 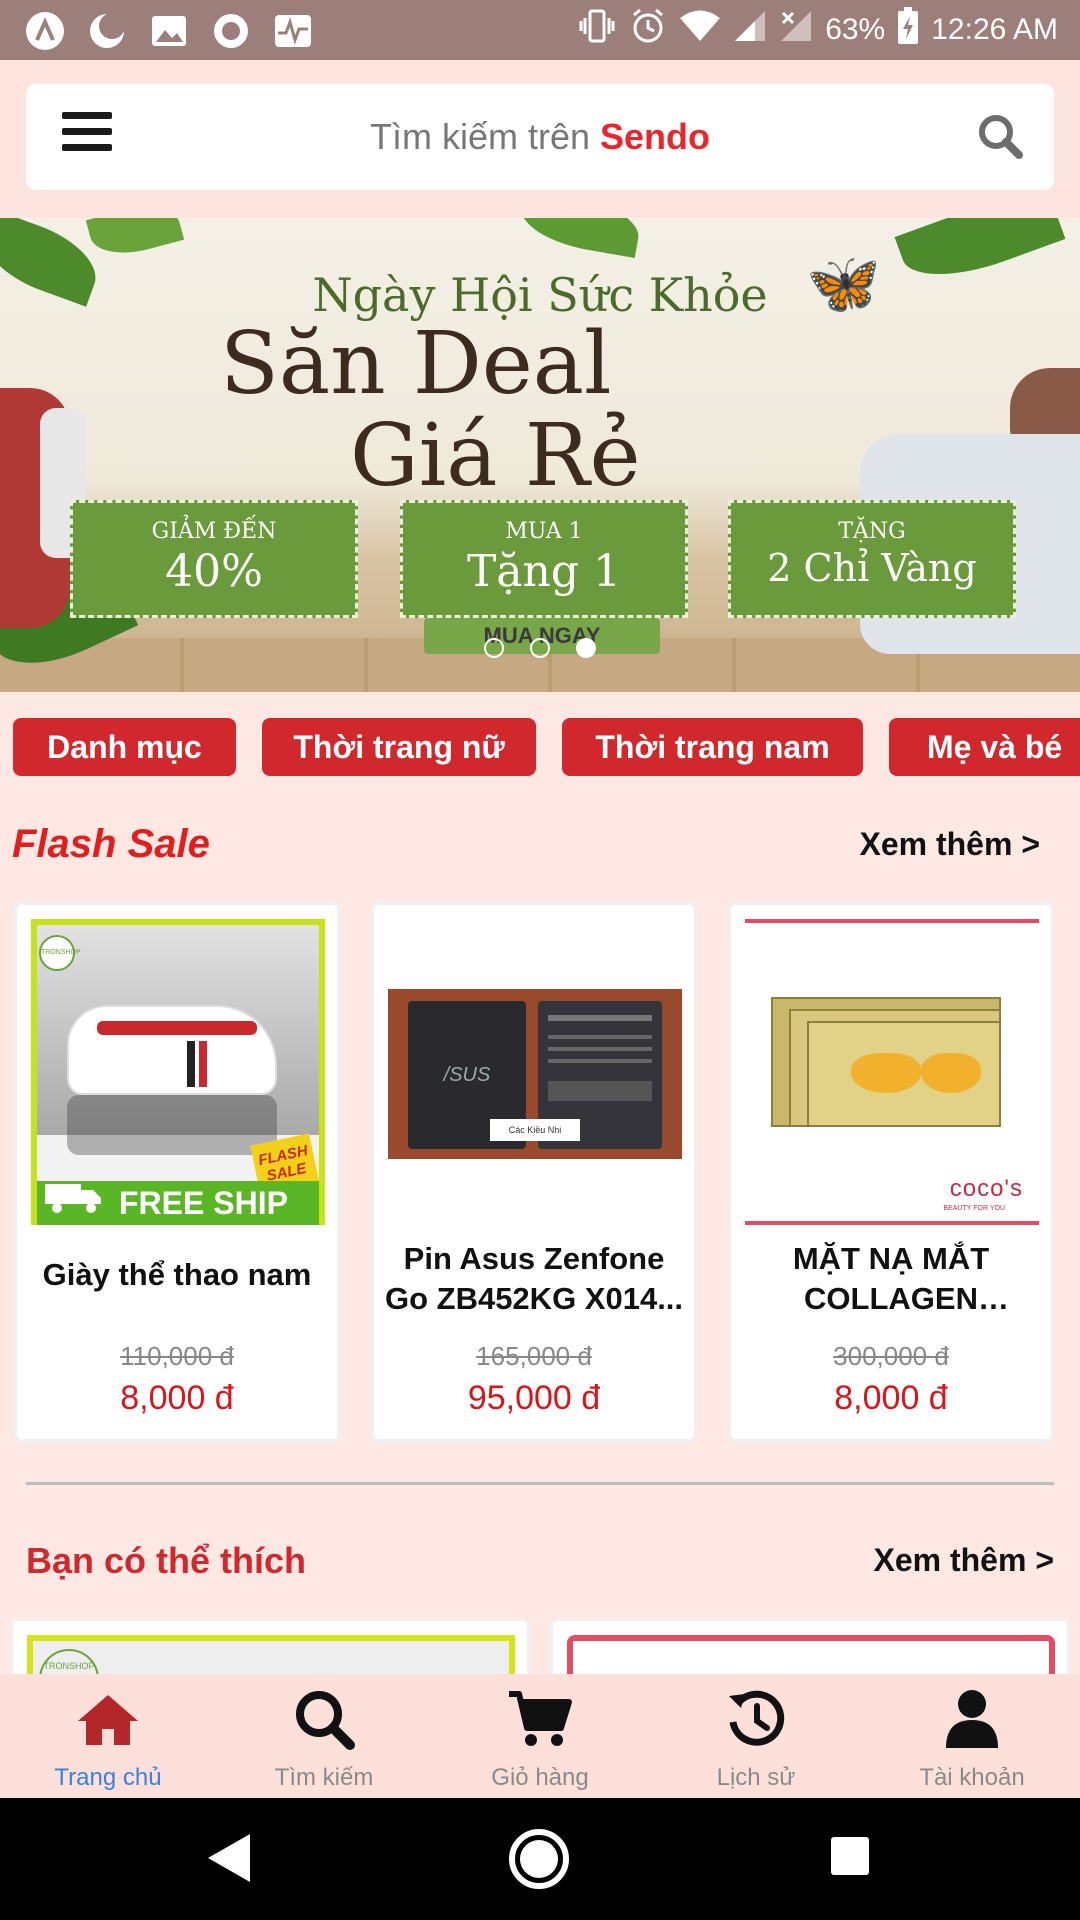 I want to click on system-navigation-bar, so click(x=540, y=1859).